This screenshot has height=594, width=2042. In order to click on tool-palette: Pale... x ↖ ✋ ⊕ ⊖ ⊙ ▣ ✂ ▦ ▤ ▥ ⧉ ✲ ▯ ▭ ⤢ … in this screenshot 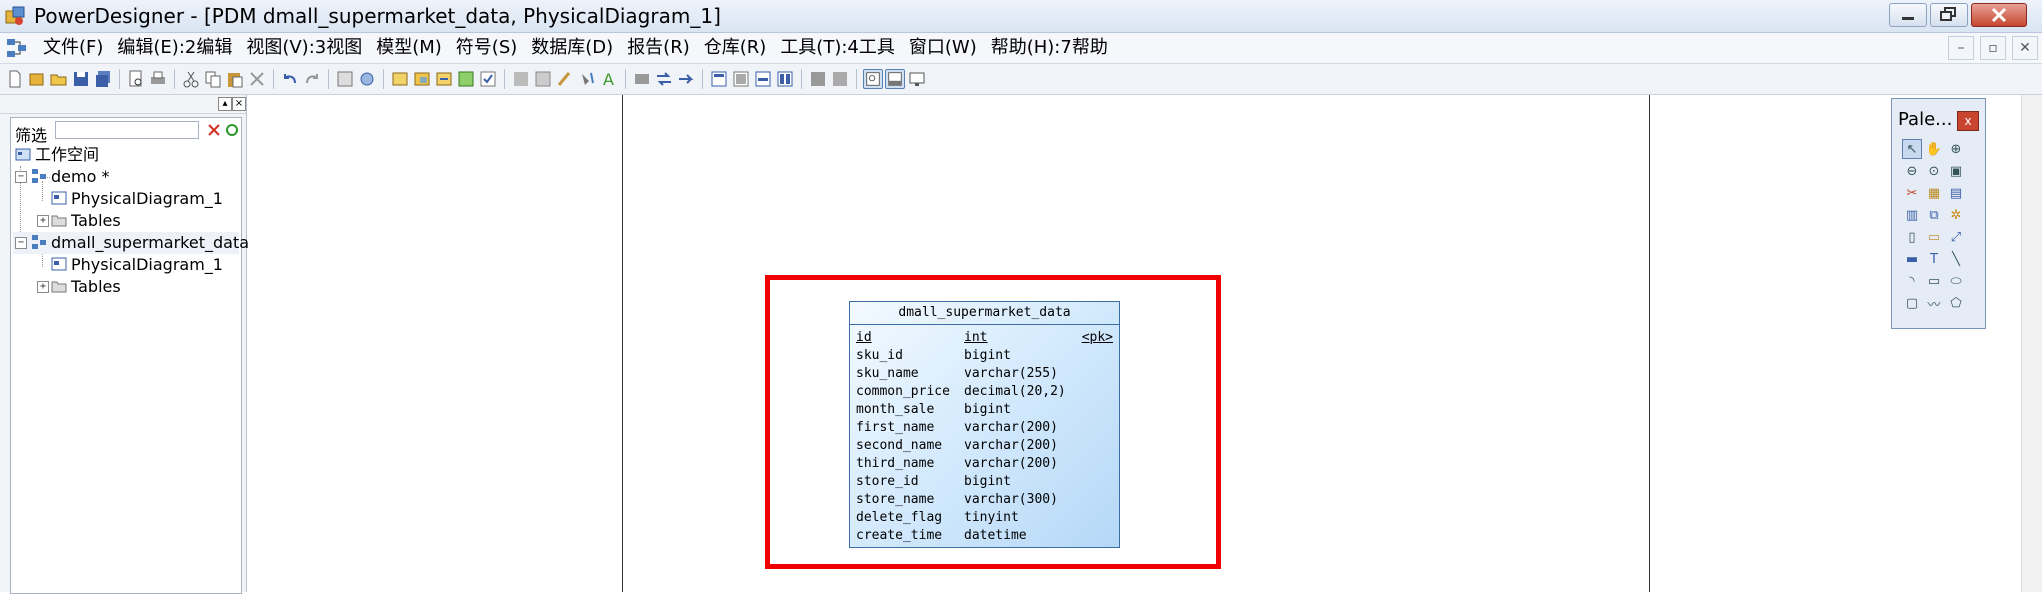, I will do `click(1938, 213)`.